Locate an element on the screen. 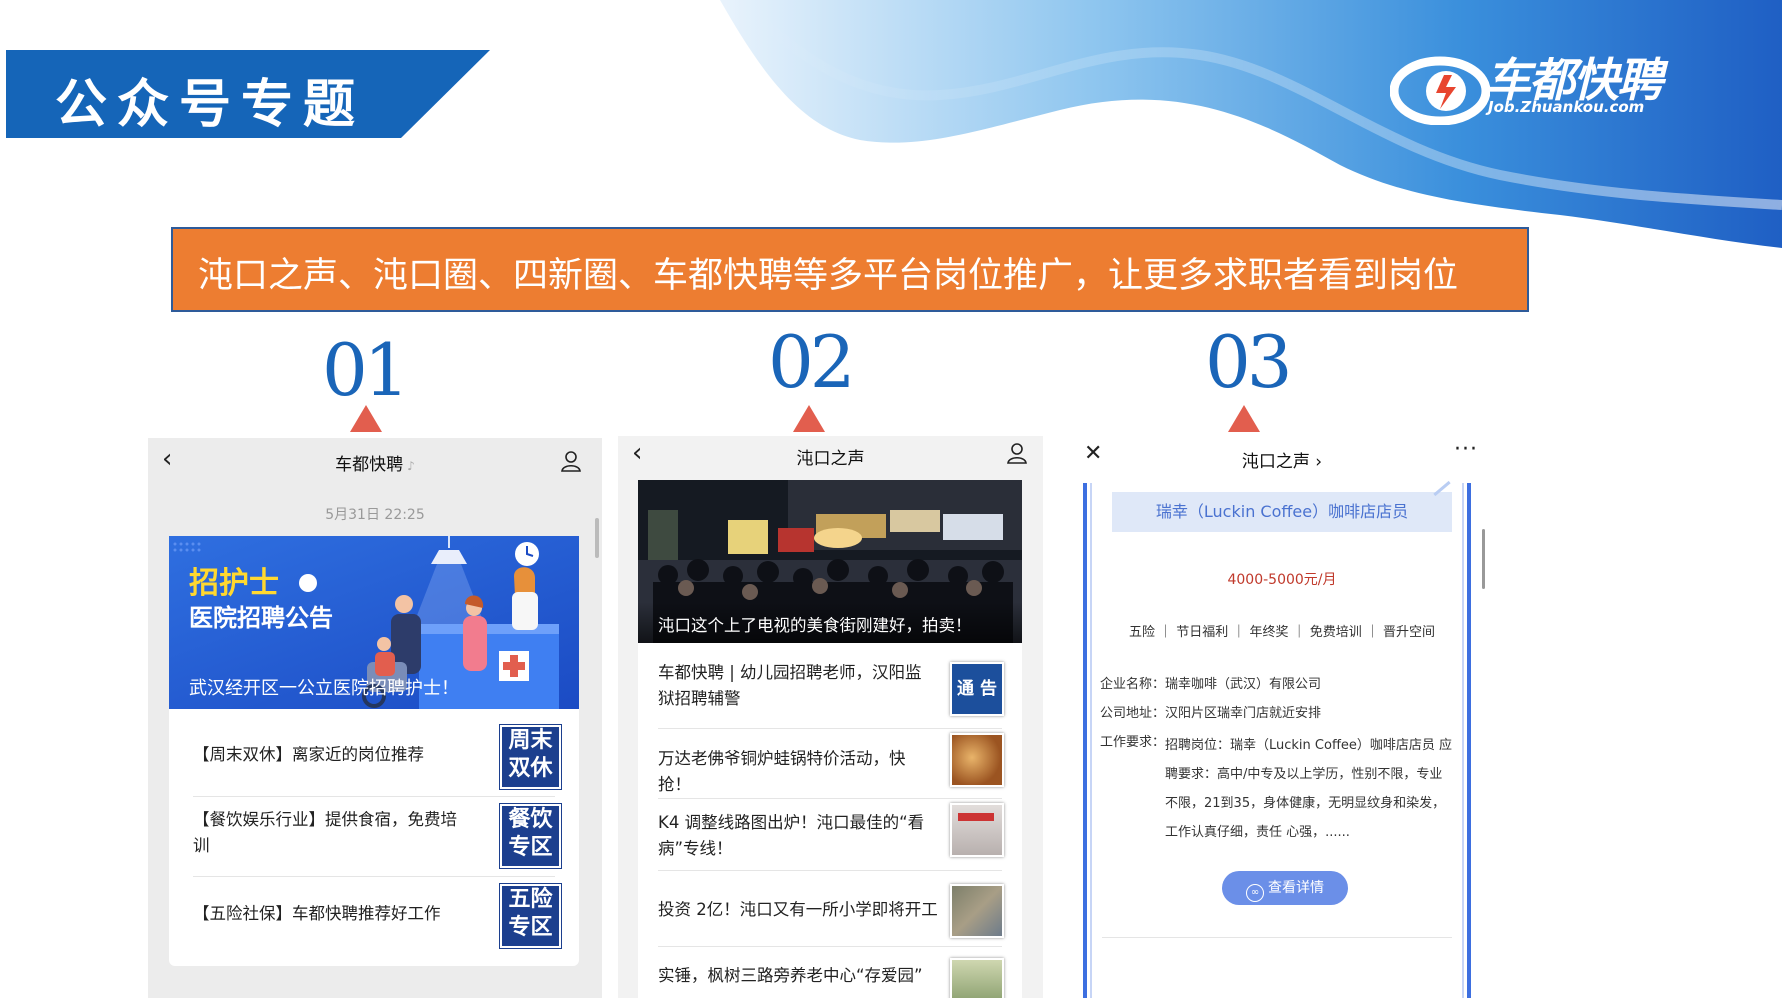 This screenshot has width=1782, height=998. list-item-text: 【餐饮娱乐行业】提供食宿，免费培训 is located at coordinates (333, 833).